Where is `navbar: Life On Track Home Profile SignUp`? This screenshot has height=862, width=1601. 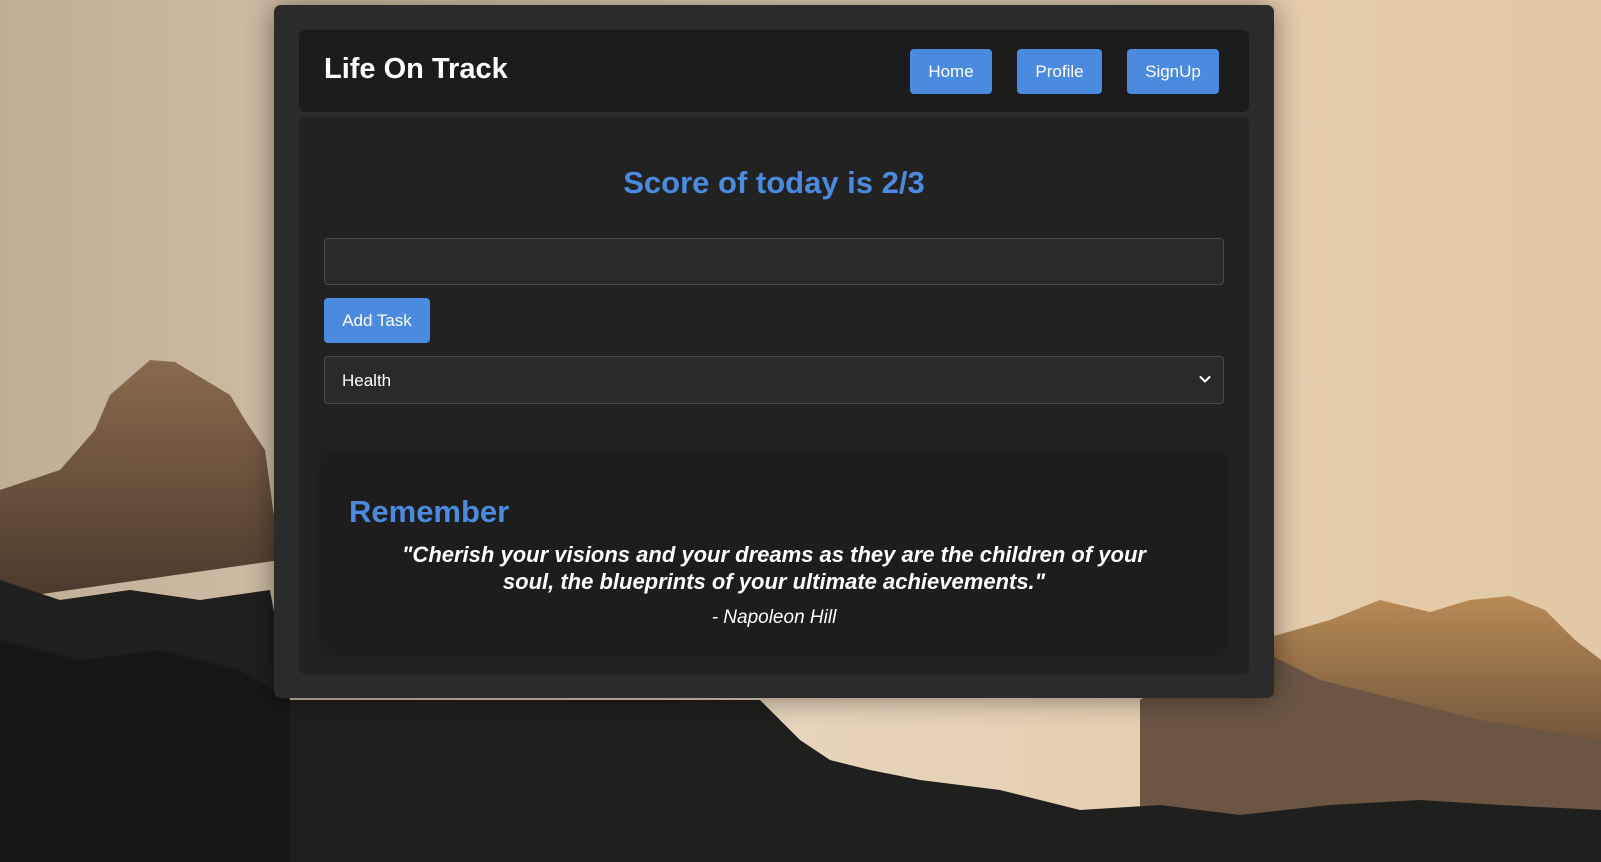
navbar: Life On Track Home Profile SignUp is located at coordinates (774, 71).